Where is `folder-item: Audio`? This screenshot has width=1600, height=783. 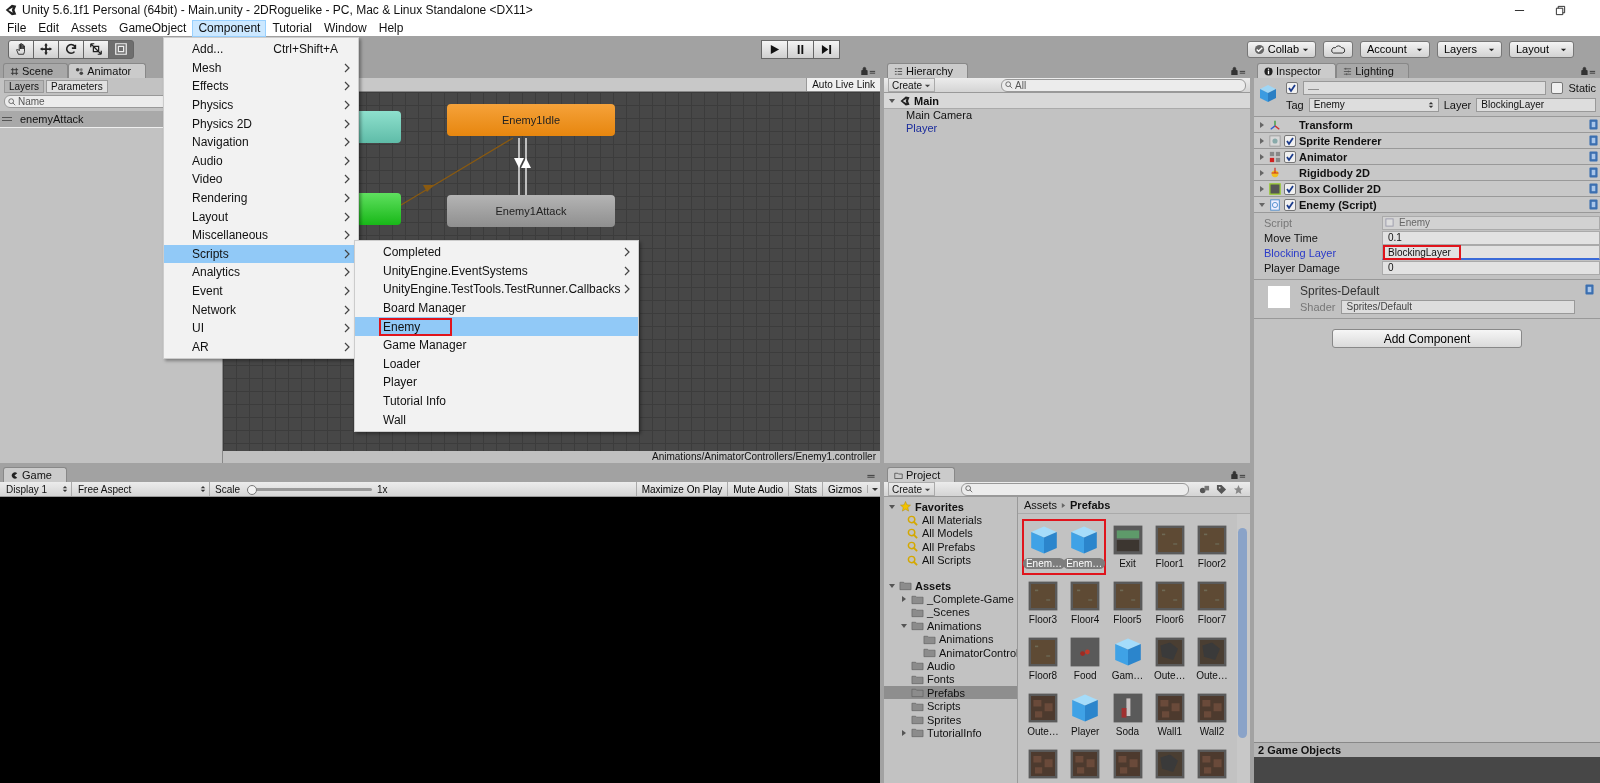 folder-item: Audio is located at coordinates (950, 666).